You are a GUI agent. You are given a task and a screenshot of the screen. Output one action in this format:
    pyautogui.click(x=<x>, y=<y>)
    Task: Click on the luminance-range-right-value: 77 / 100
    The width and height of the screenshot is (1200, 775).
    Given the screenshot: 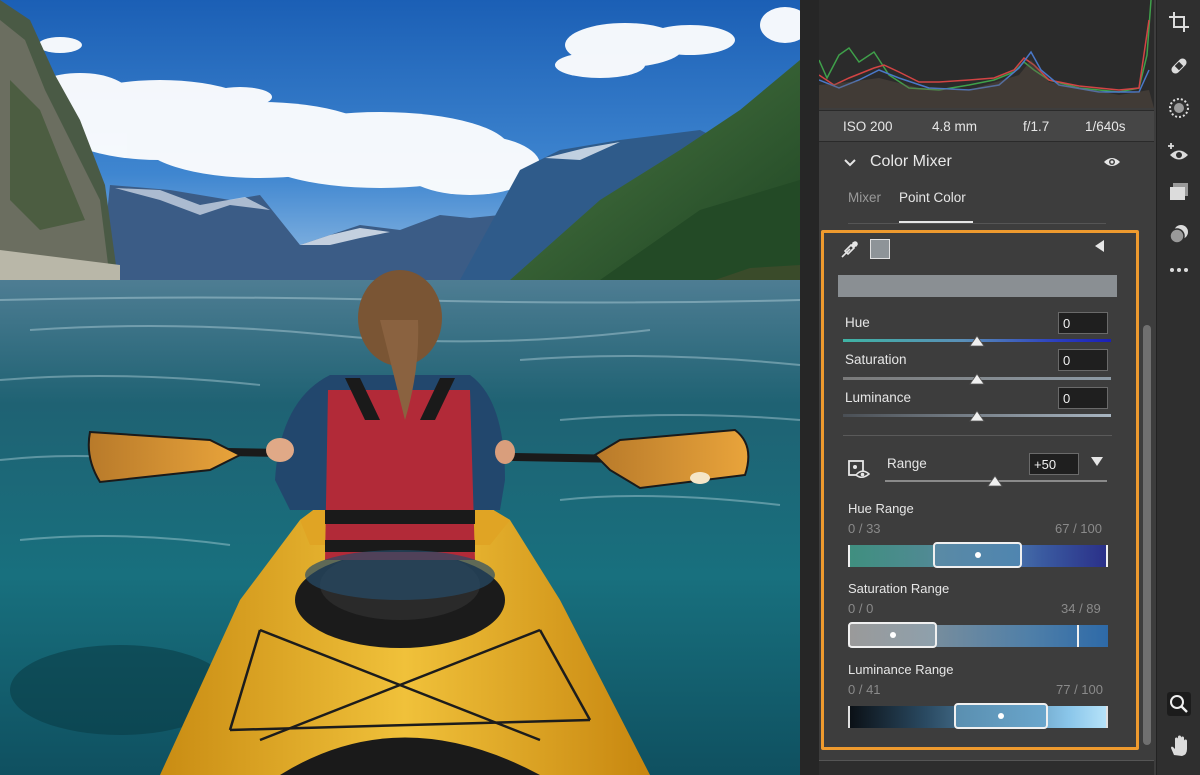 What is the action you would take?
    pyautogui.click(x=1079, y=689)
    